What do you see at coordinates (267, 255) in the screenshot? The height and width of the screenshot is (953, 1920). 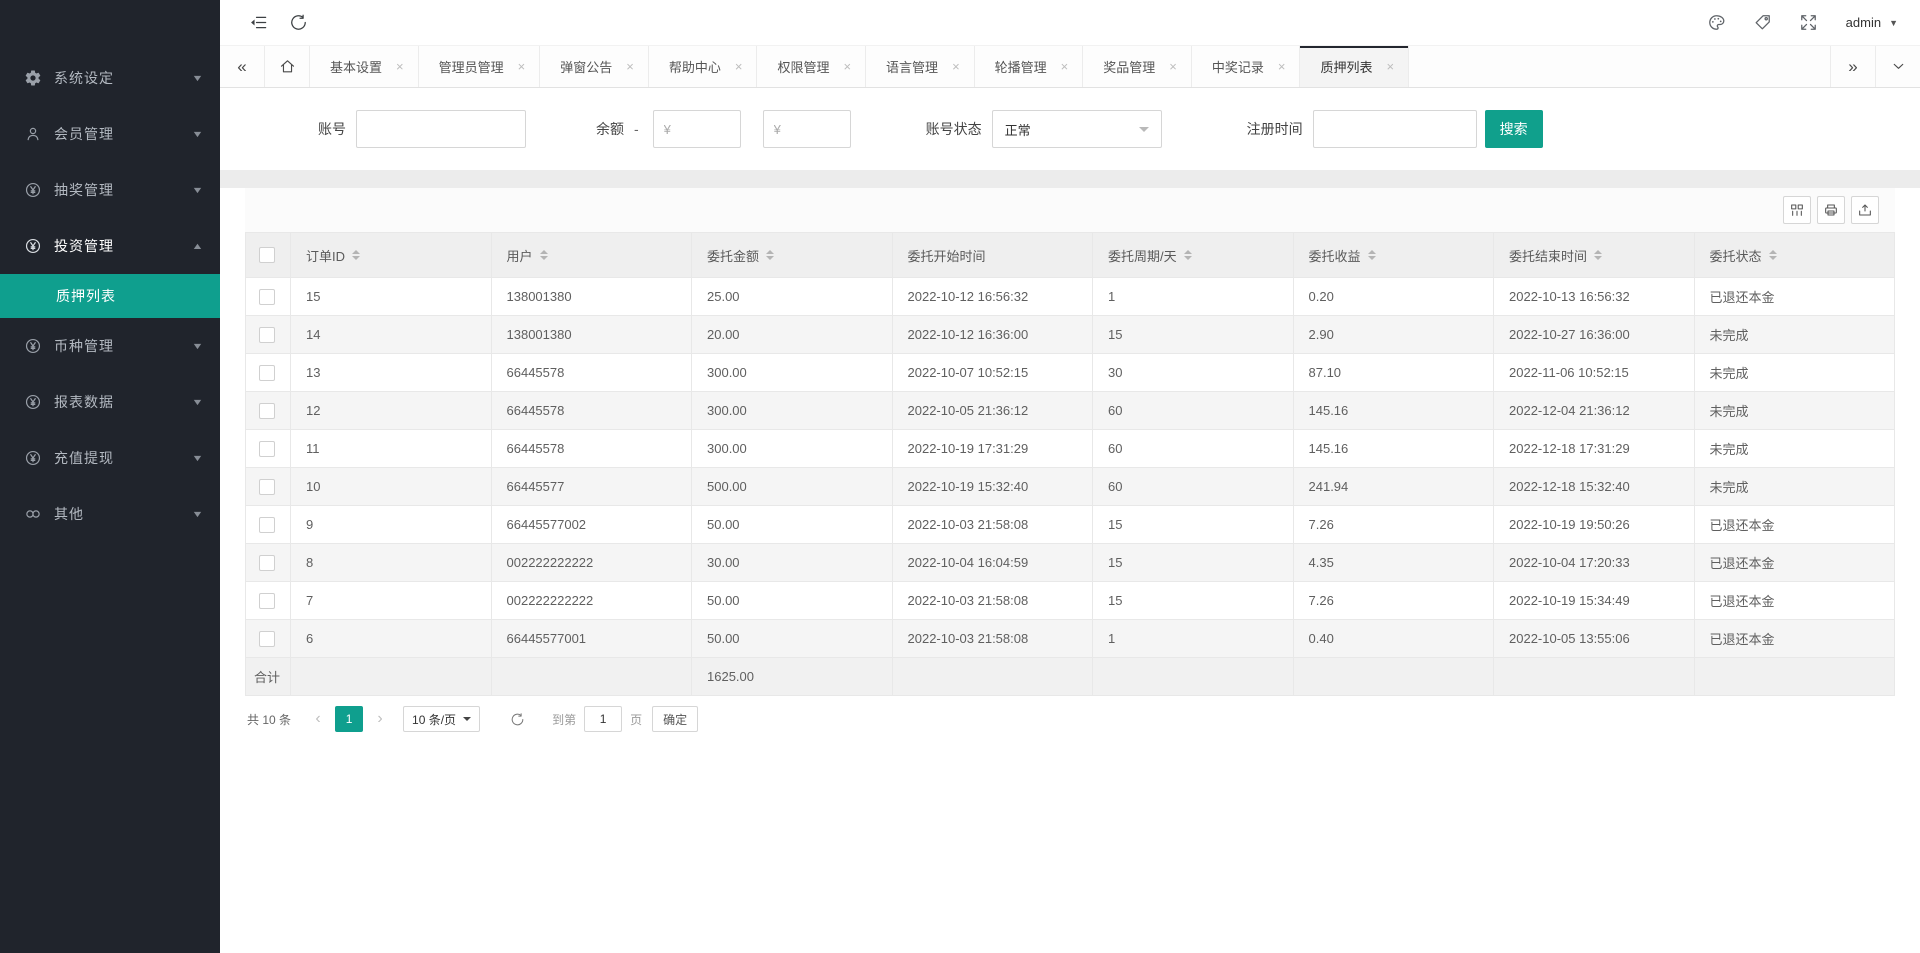 I see `select-all-checkbox` at bounding box center [267, 255].